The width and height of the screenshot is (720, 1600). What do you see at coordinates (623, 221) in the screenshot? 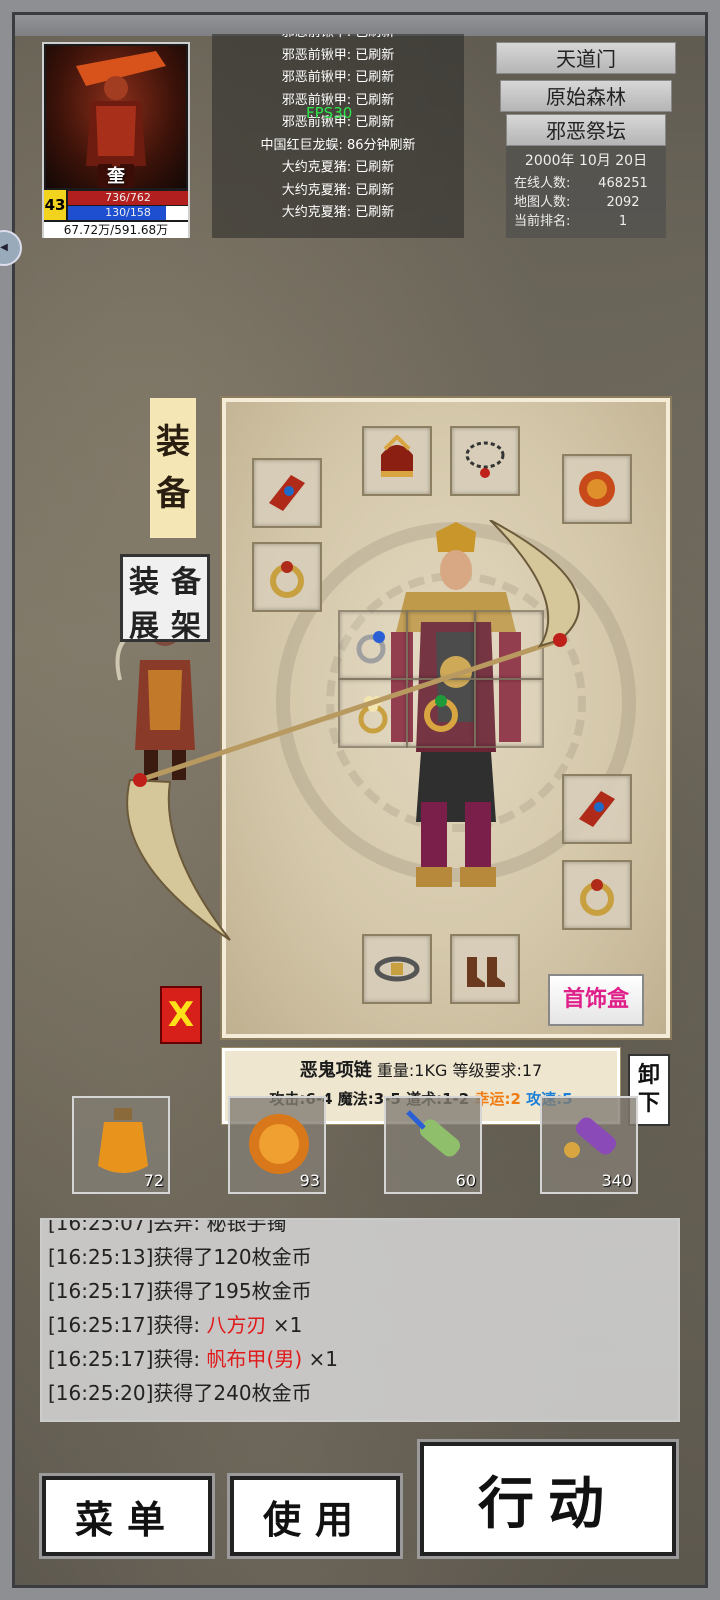
I see `rank-value: 1` at bounding box center [623, 221].